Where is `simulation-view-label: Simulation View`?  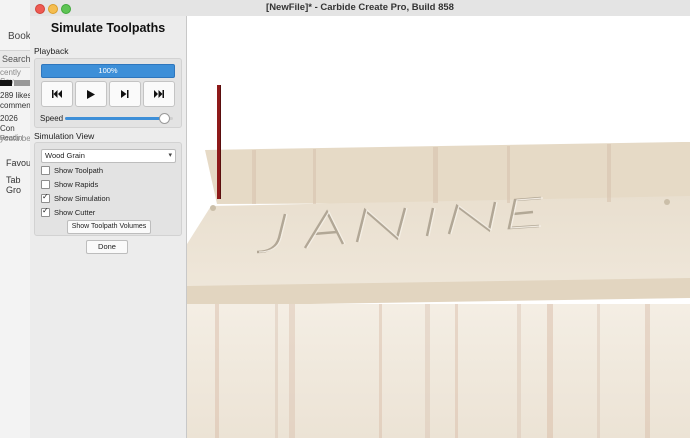 simulation-view-label: Simulation View is located at coordinates (64, 136).